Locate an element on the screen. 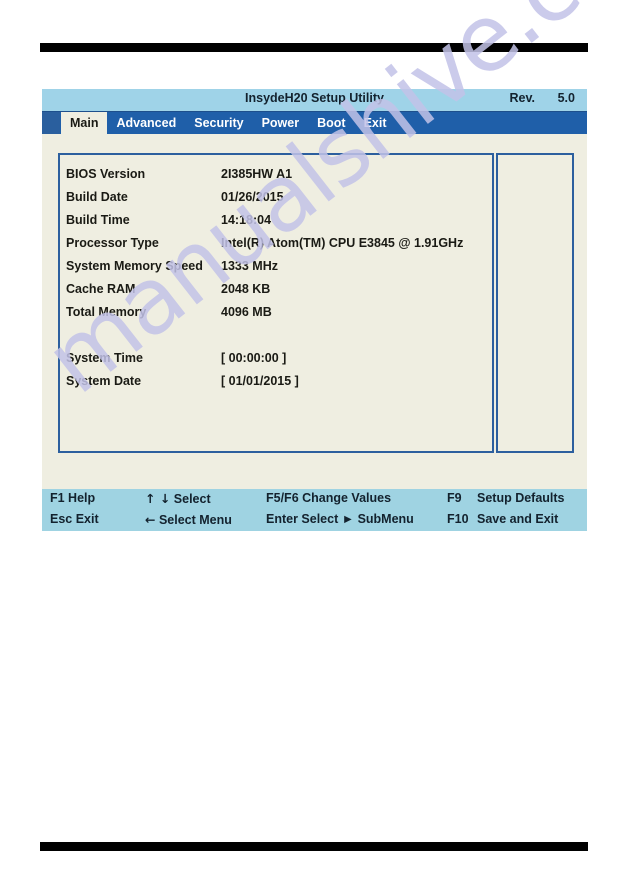  info-label: System Date is located at coordinates (104, 380).